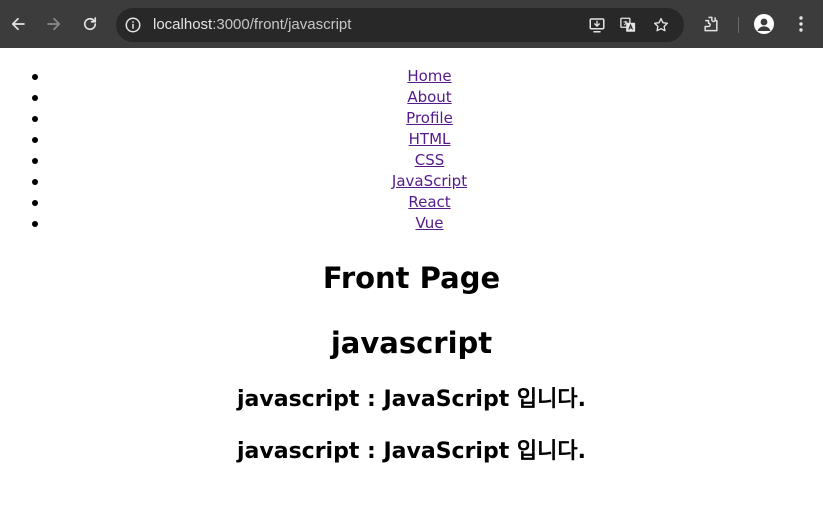 Image resolution: width=823 pixels, height=526 pixels. I want to click on info-icon, so click(133, 25).